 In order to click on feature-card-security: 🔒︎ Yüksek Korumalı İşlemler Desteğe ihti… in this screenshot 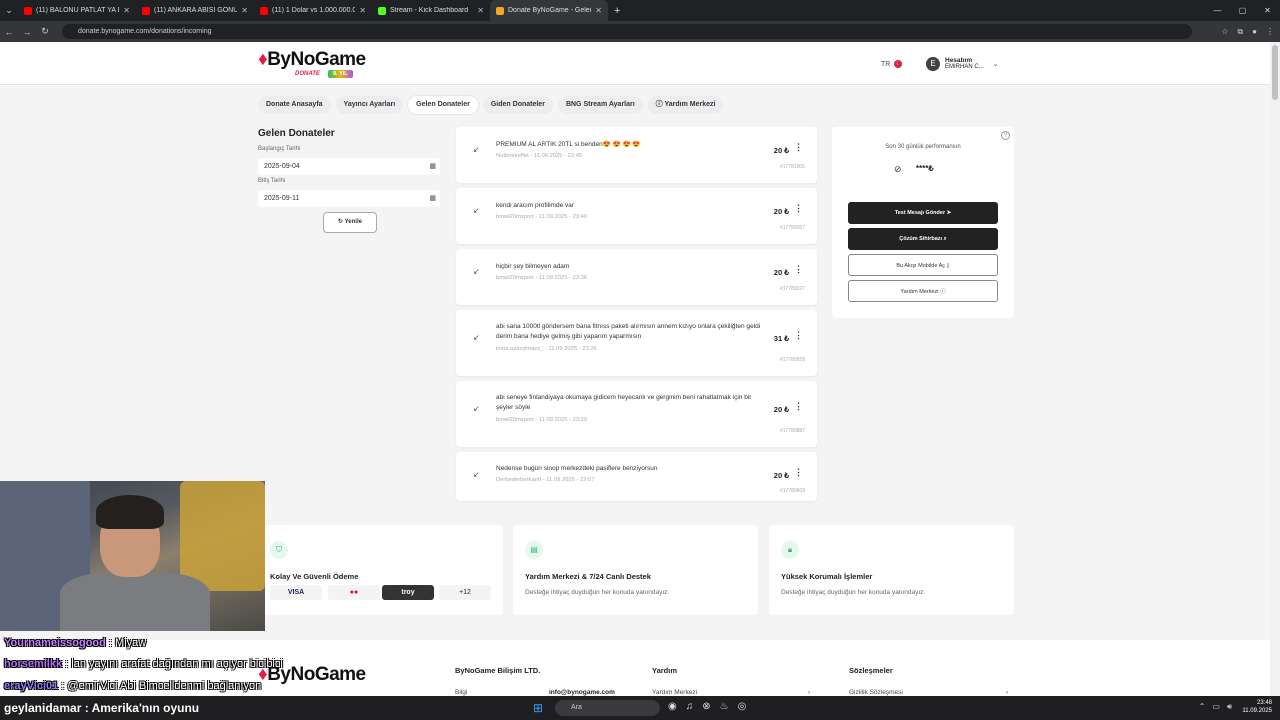, I will do `click(891, 570)`.